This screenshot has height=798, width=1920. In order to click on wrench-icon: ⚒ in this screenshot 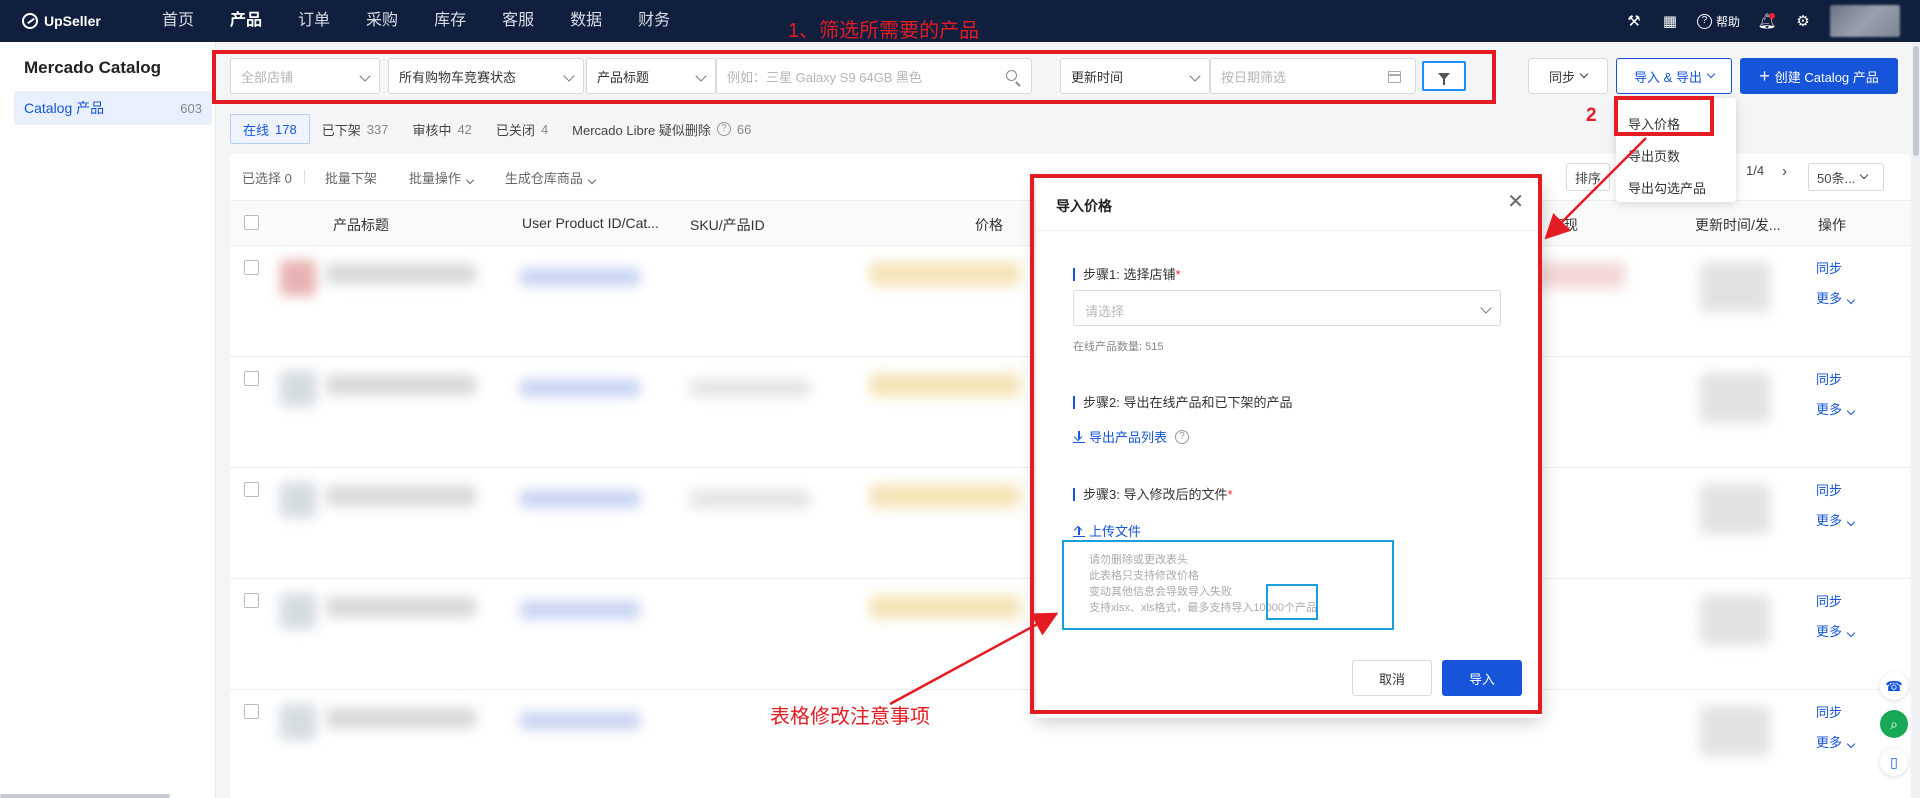, I will do `click(1634, 21)`.